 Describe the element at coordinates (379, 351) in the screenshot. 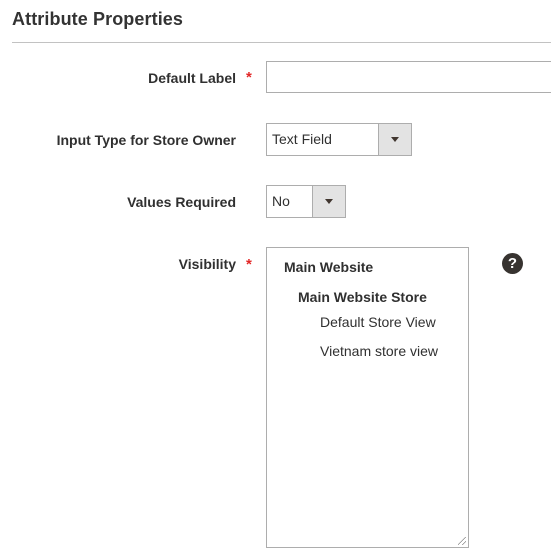

I see `visibility-option-store-view: Vietnam store view` at that location.